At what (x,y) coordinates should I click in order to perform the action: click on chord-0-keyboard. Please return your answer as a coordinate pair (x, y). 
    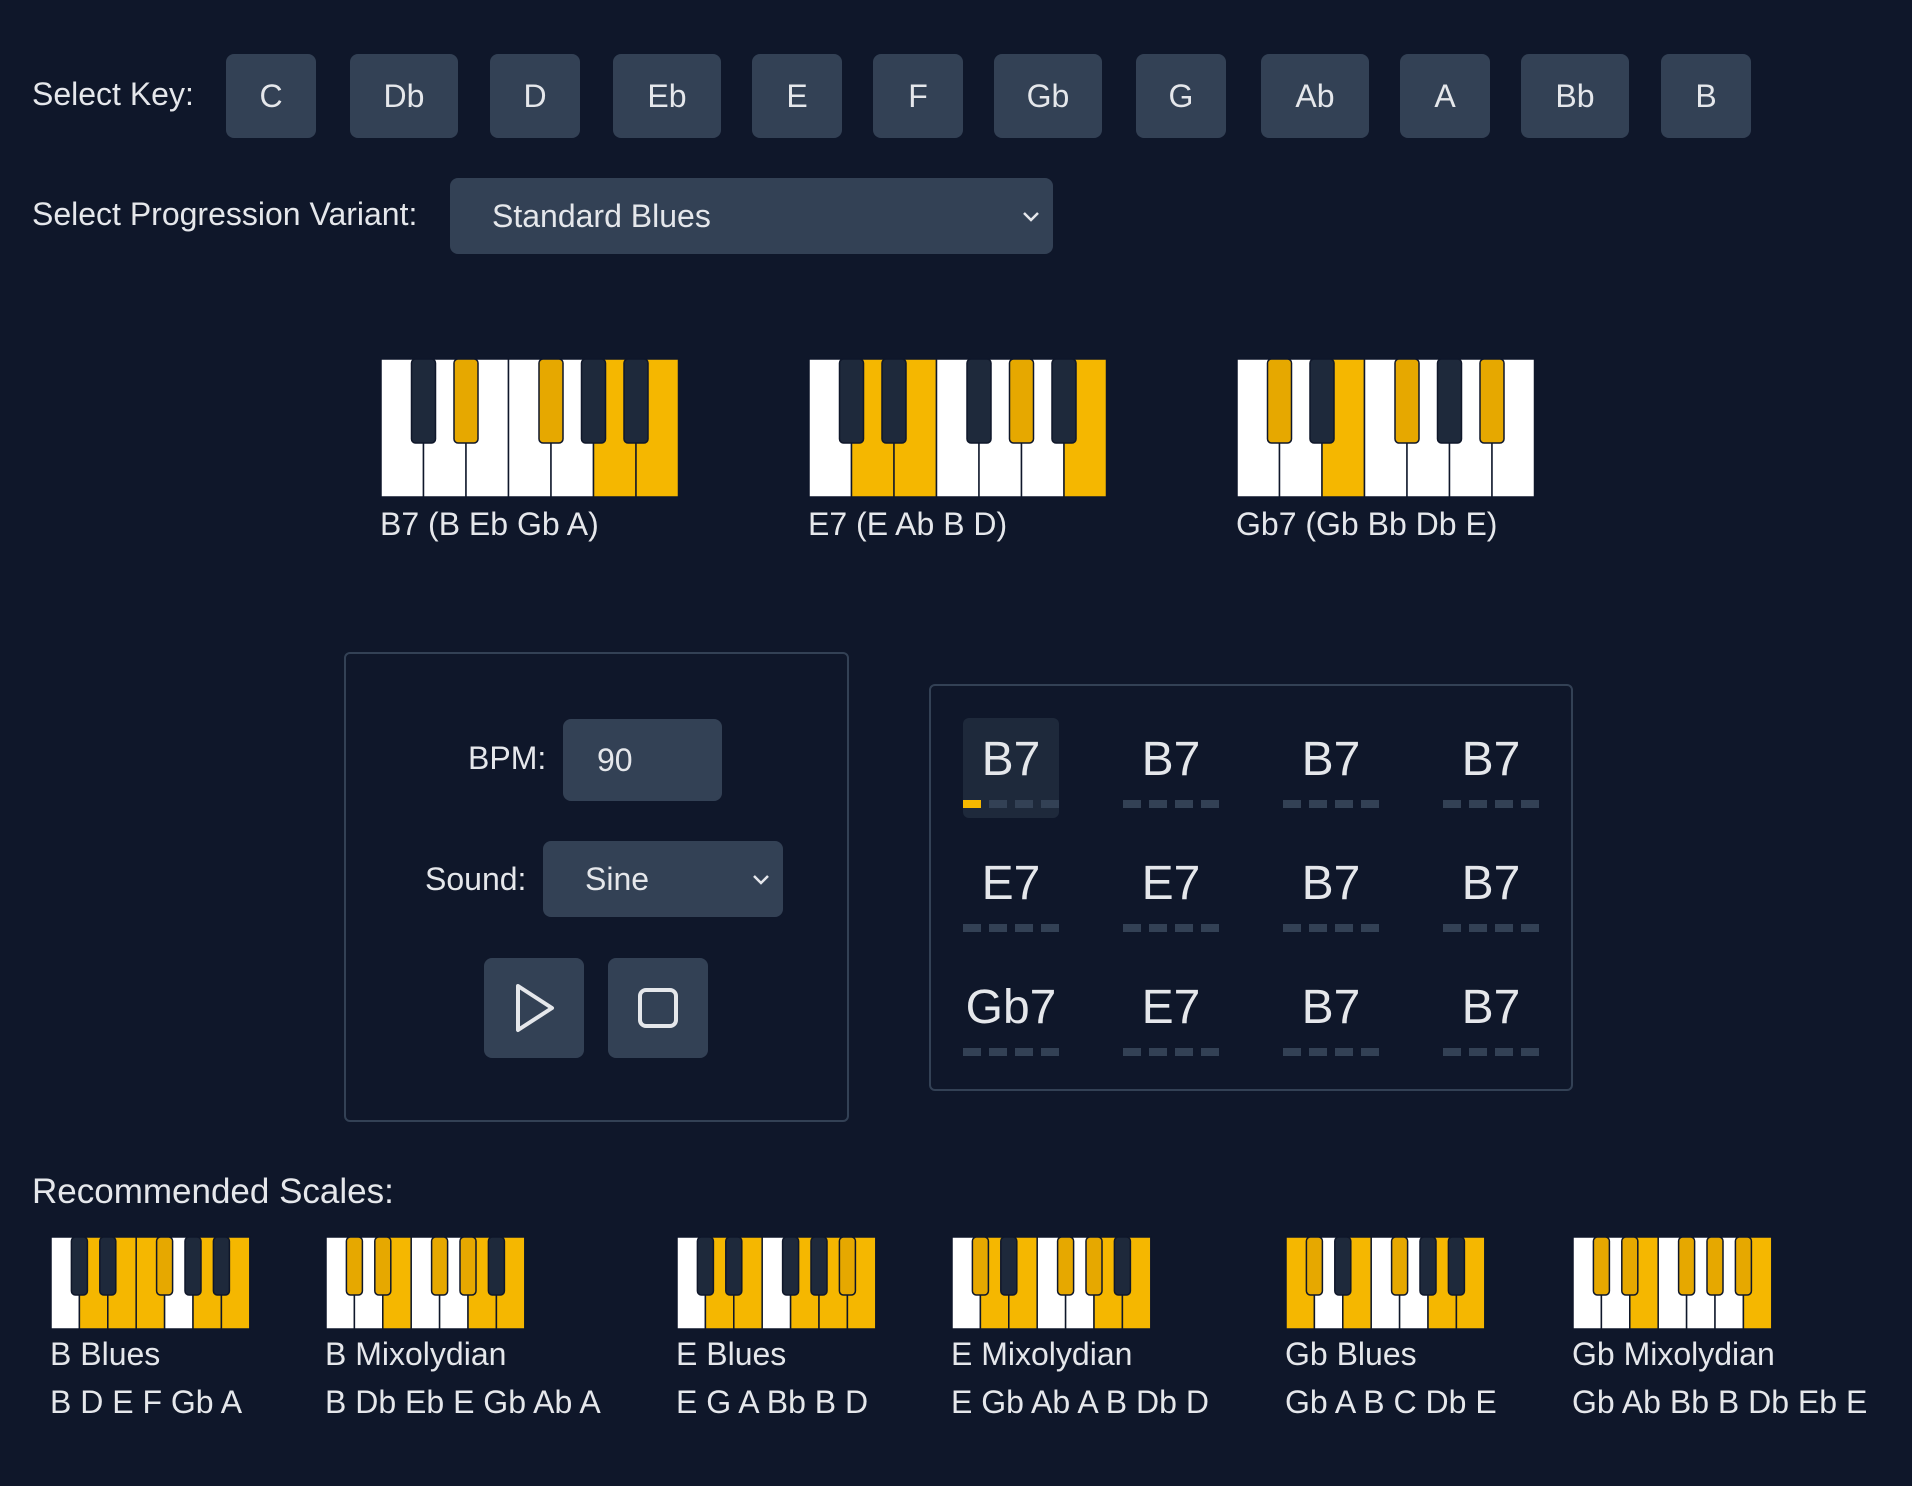
    Looking at the image, I should click on (530, 428).